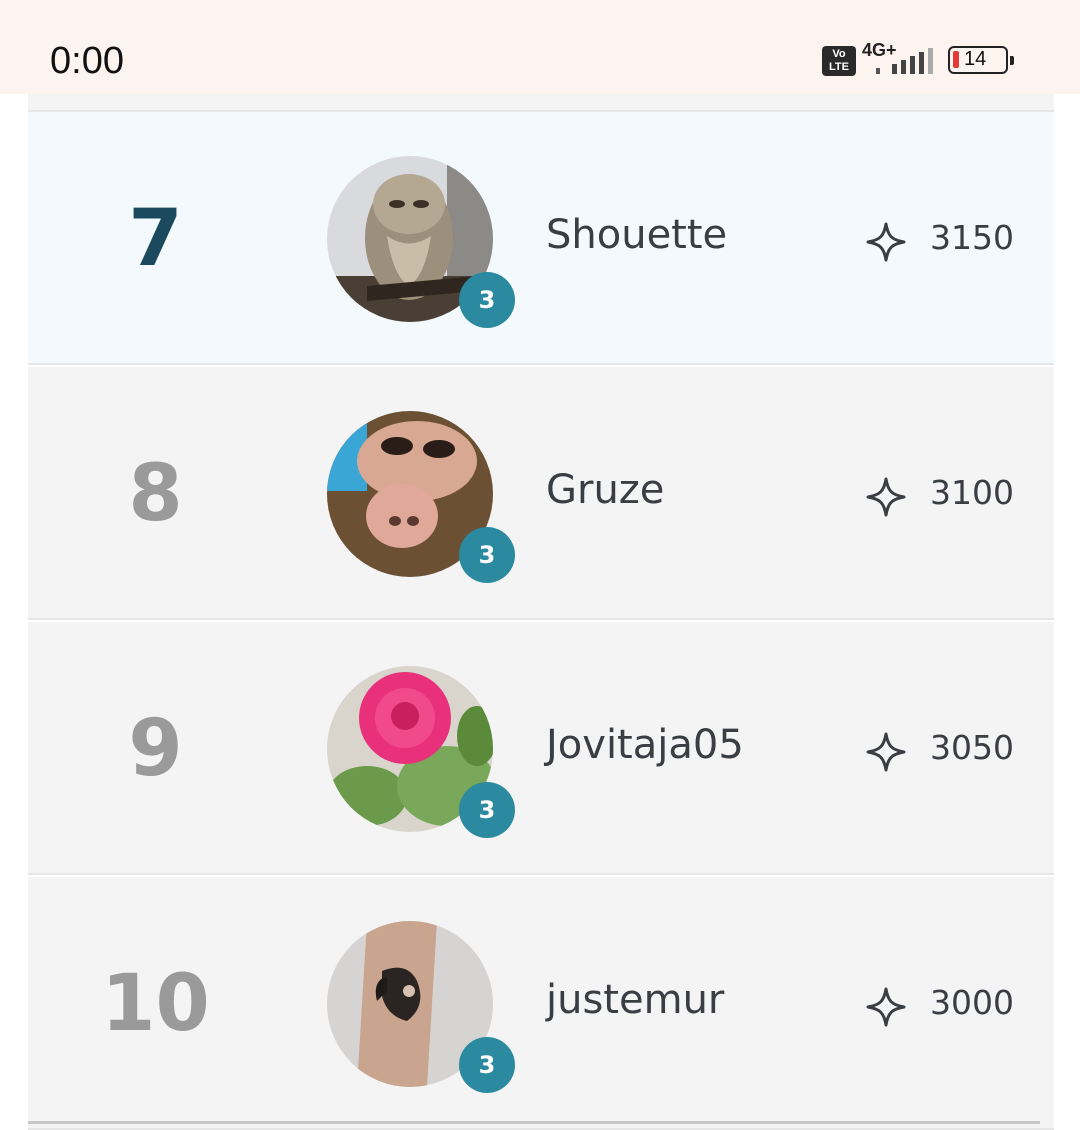  I want to click on signal-strength-icon, so click(904, 61).